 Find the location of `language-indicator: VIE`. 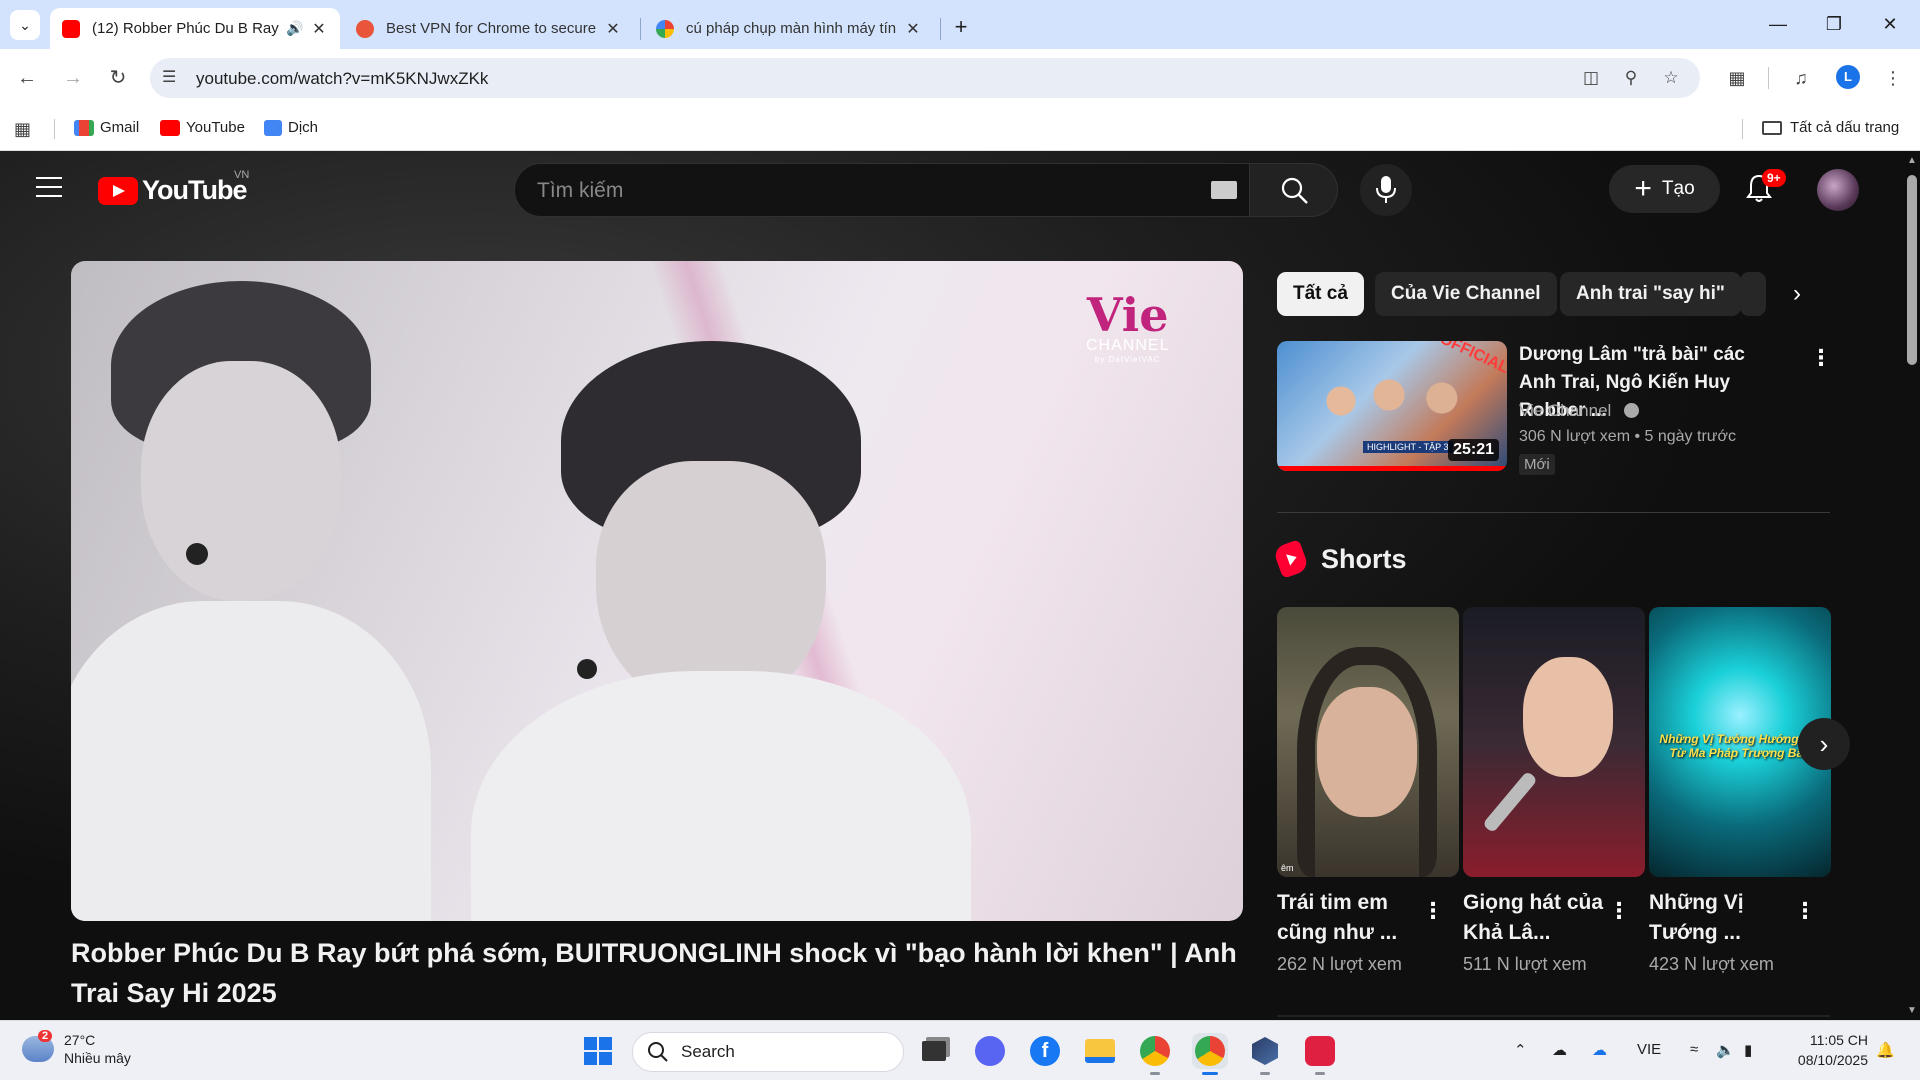

language-indicator: VIE is located at coordinates (1649, 1049).